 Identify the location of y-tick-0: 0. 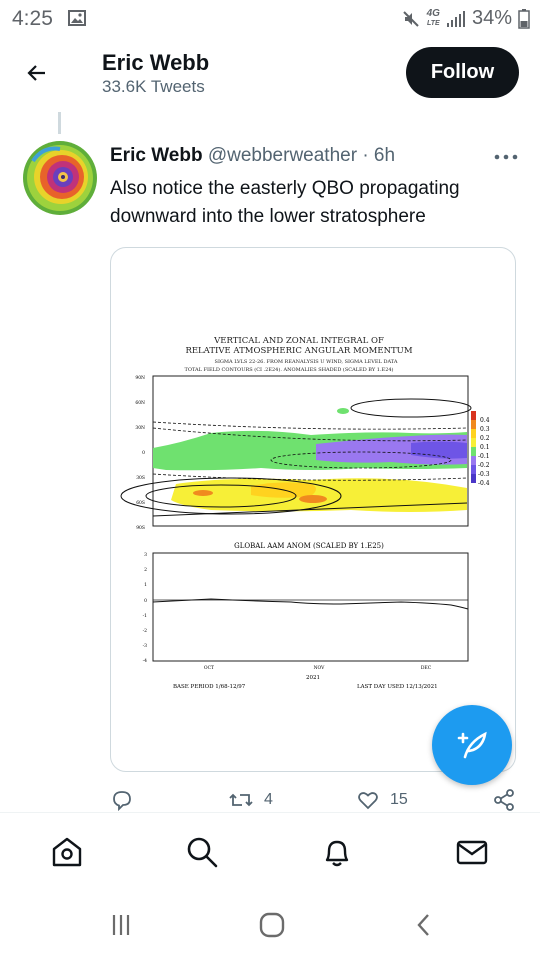
(145, 601).